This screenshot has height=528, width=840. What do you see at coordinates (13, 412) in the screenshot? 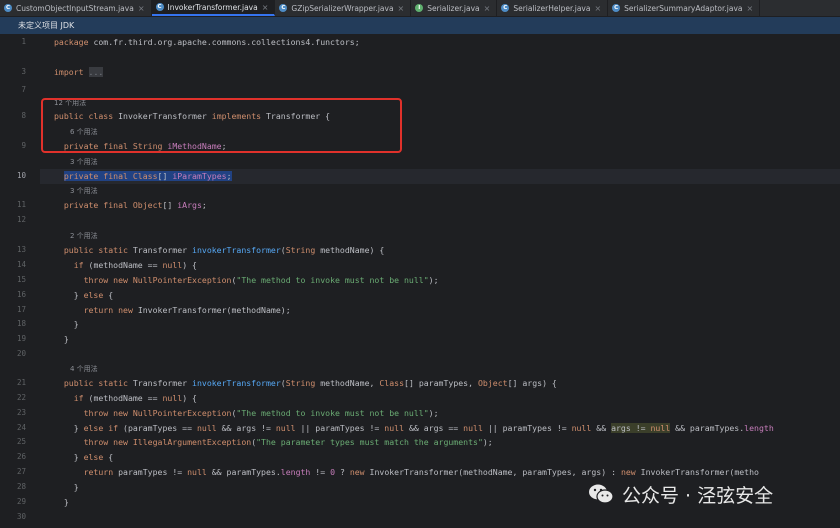
I see `line-number: 23` at bounding box center [13, 412].